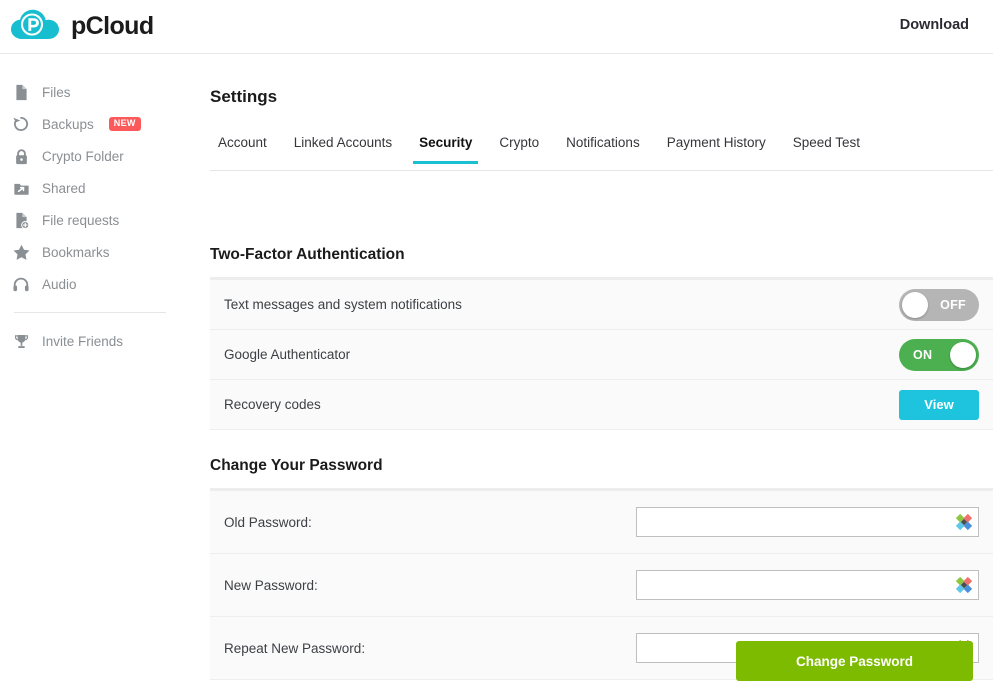  I want to click on row-label: Old Password:, so click(268, 522).